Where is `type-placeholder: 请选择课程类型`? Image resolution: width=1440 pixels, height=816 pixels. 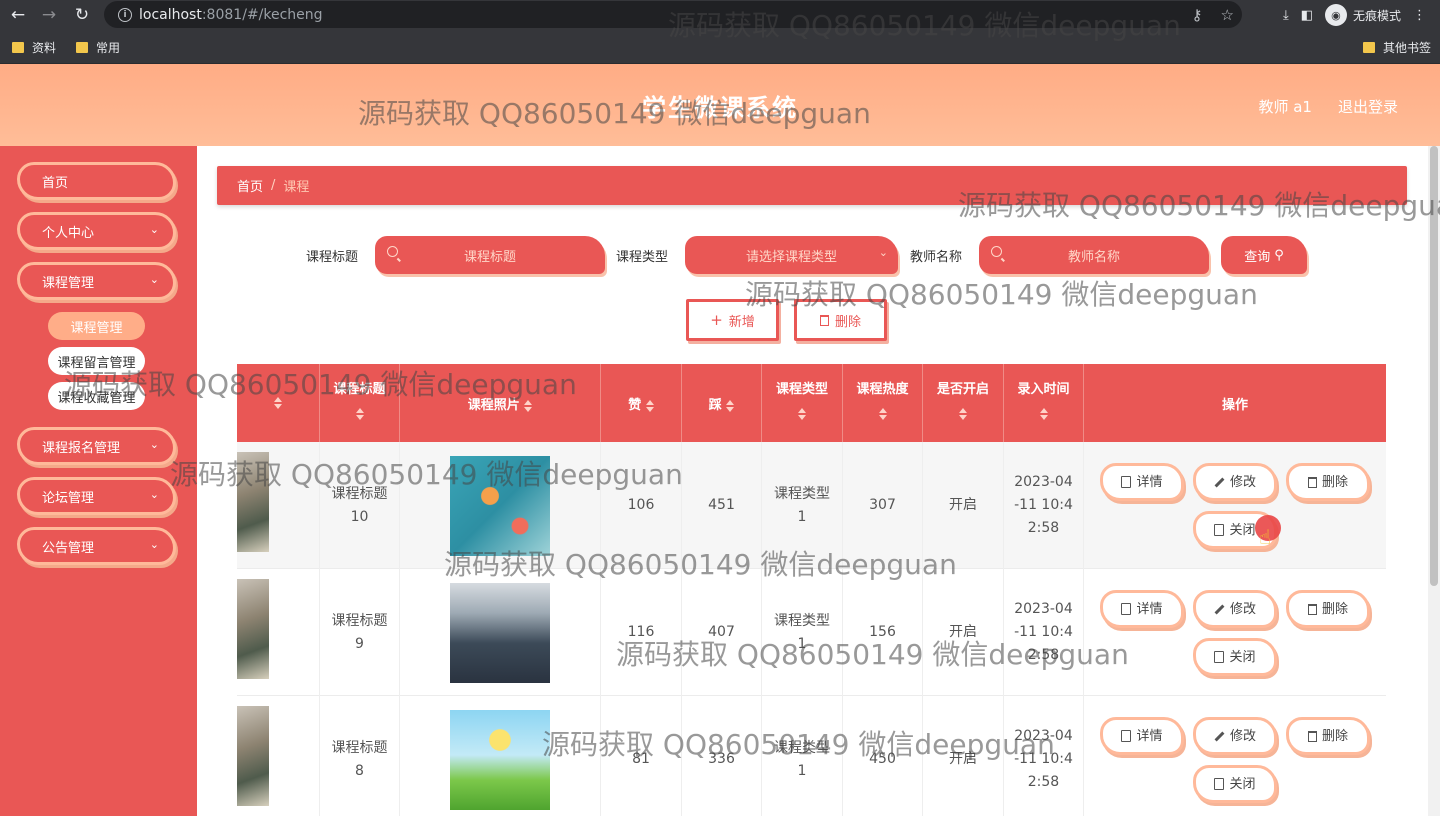 type-placeholder: 请选择课程类型 is located at coordinates (791, 257).